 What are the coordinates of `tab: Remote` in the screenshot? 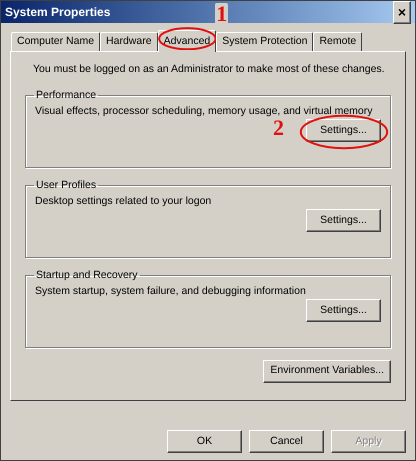 It's located at (337, 41).